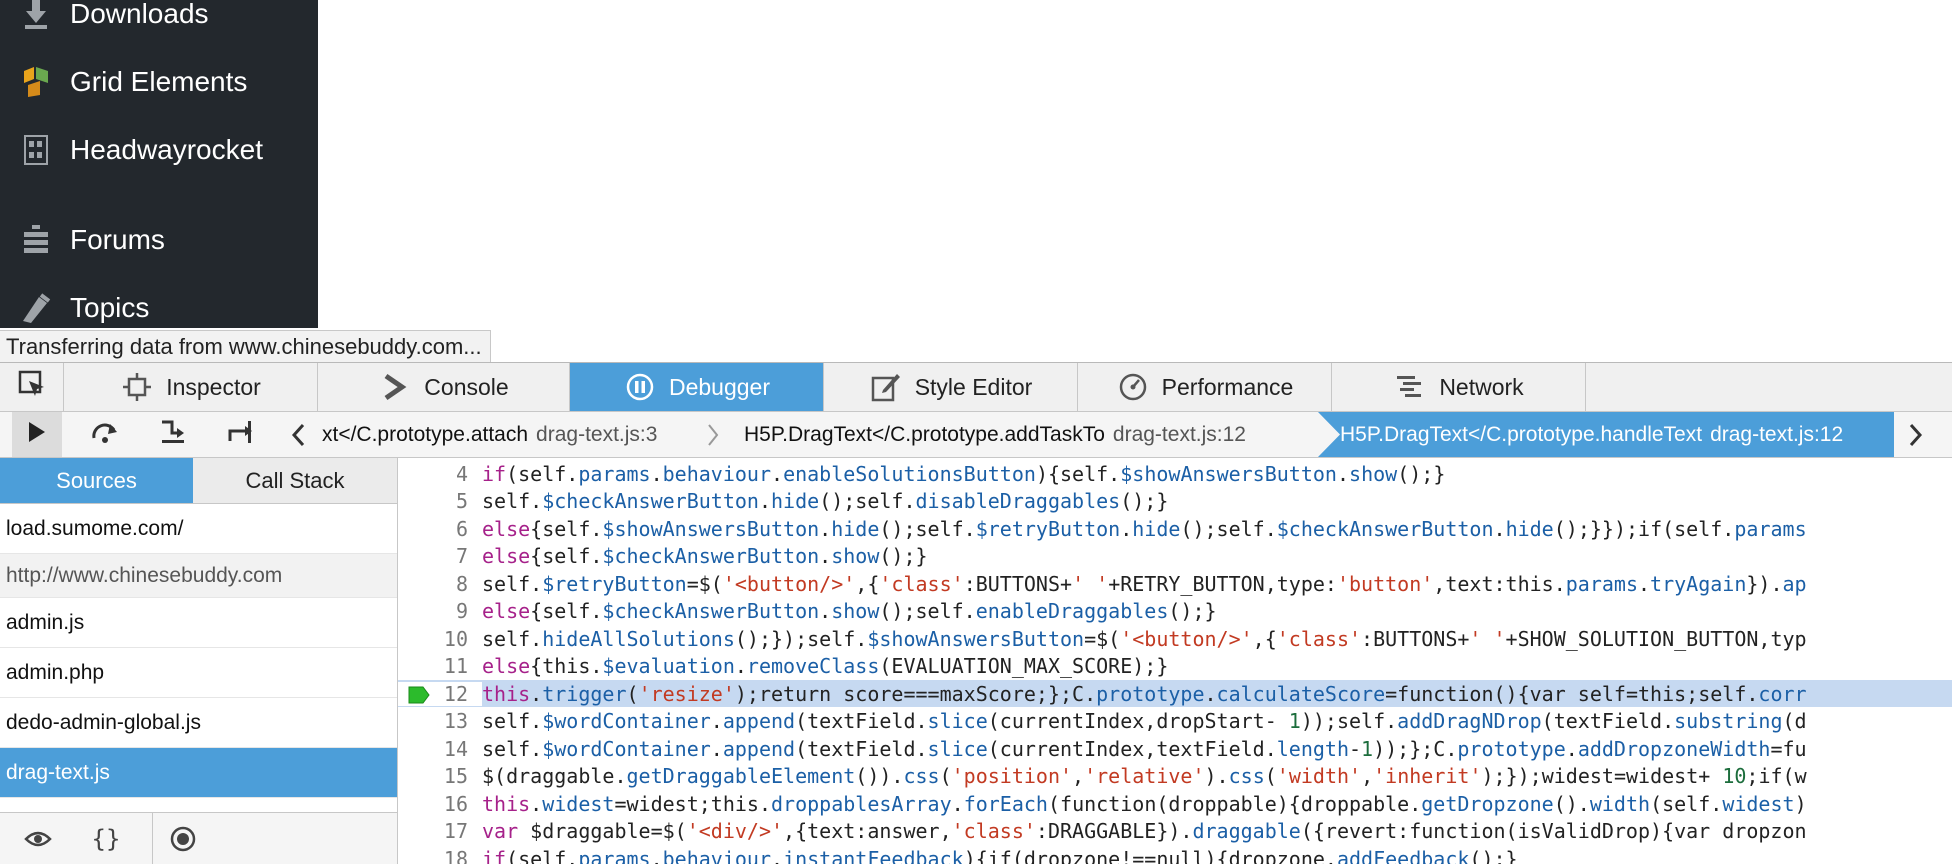 Image resolution: width=1952 pixels, height=864 pixels. What do you see at coordinates (395, 387) in the screenshot?
I see `console-icon` at bounding box center [395, 387].